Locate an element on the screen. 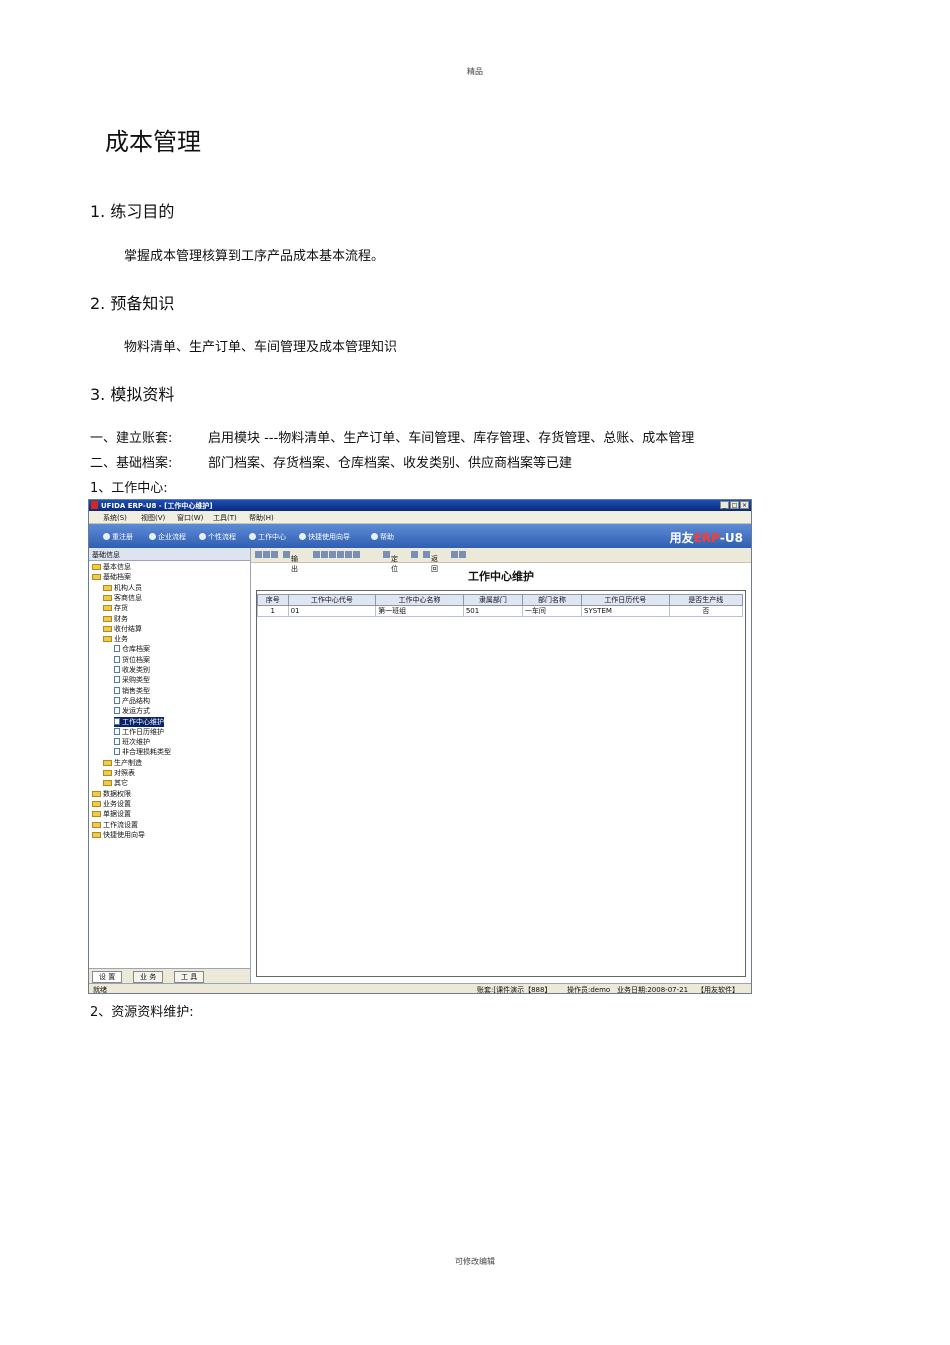  tree-item-label: 生产制造 is located at coordinates (128, 762).